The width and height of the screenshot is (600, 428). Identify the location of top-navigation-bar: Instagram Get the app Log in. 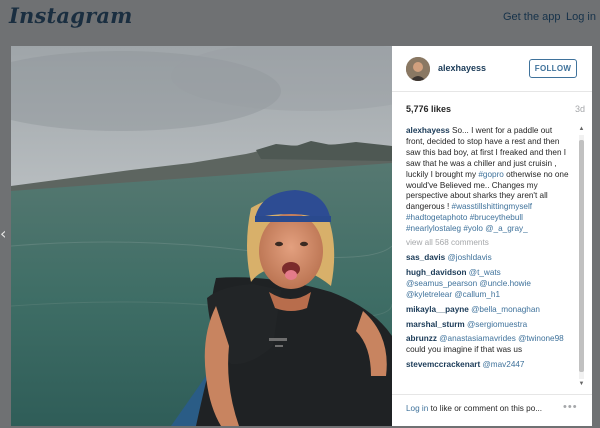
(300, 21).